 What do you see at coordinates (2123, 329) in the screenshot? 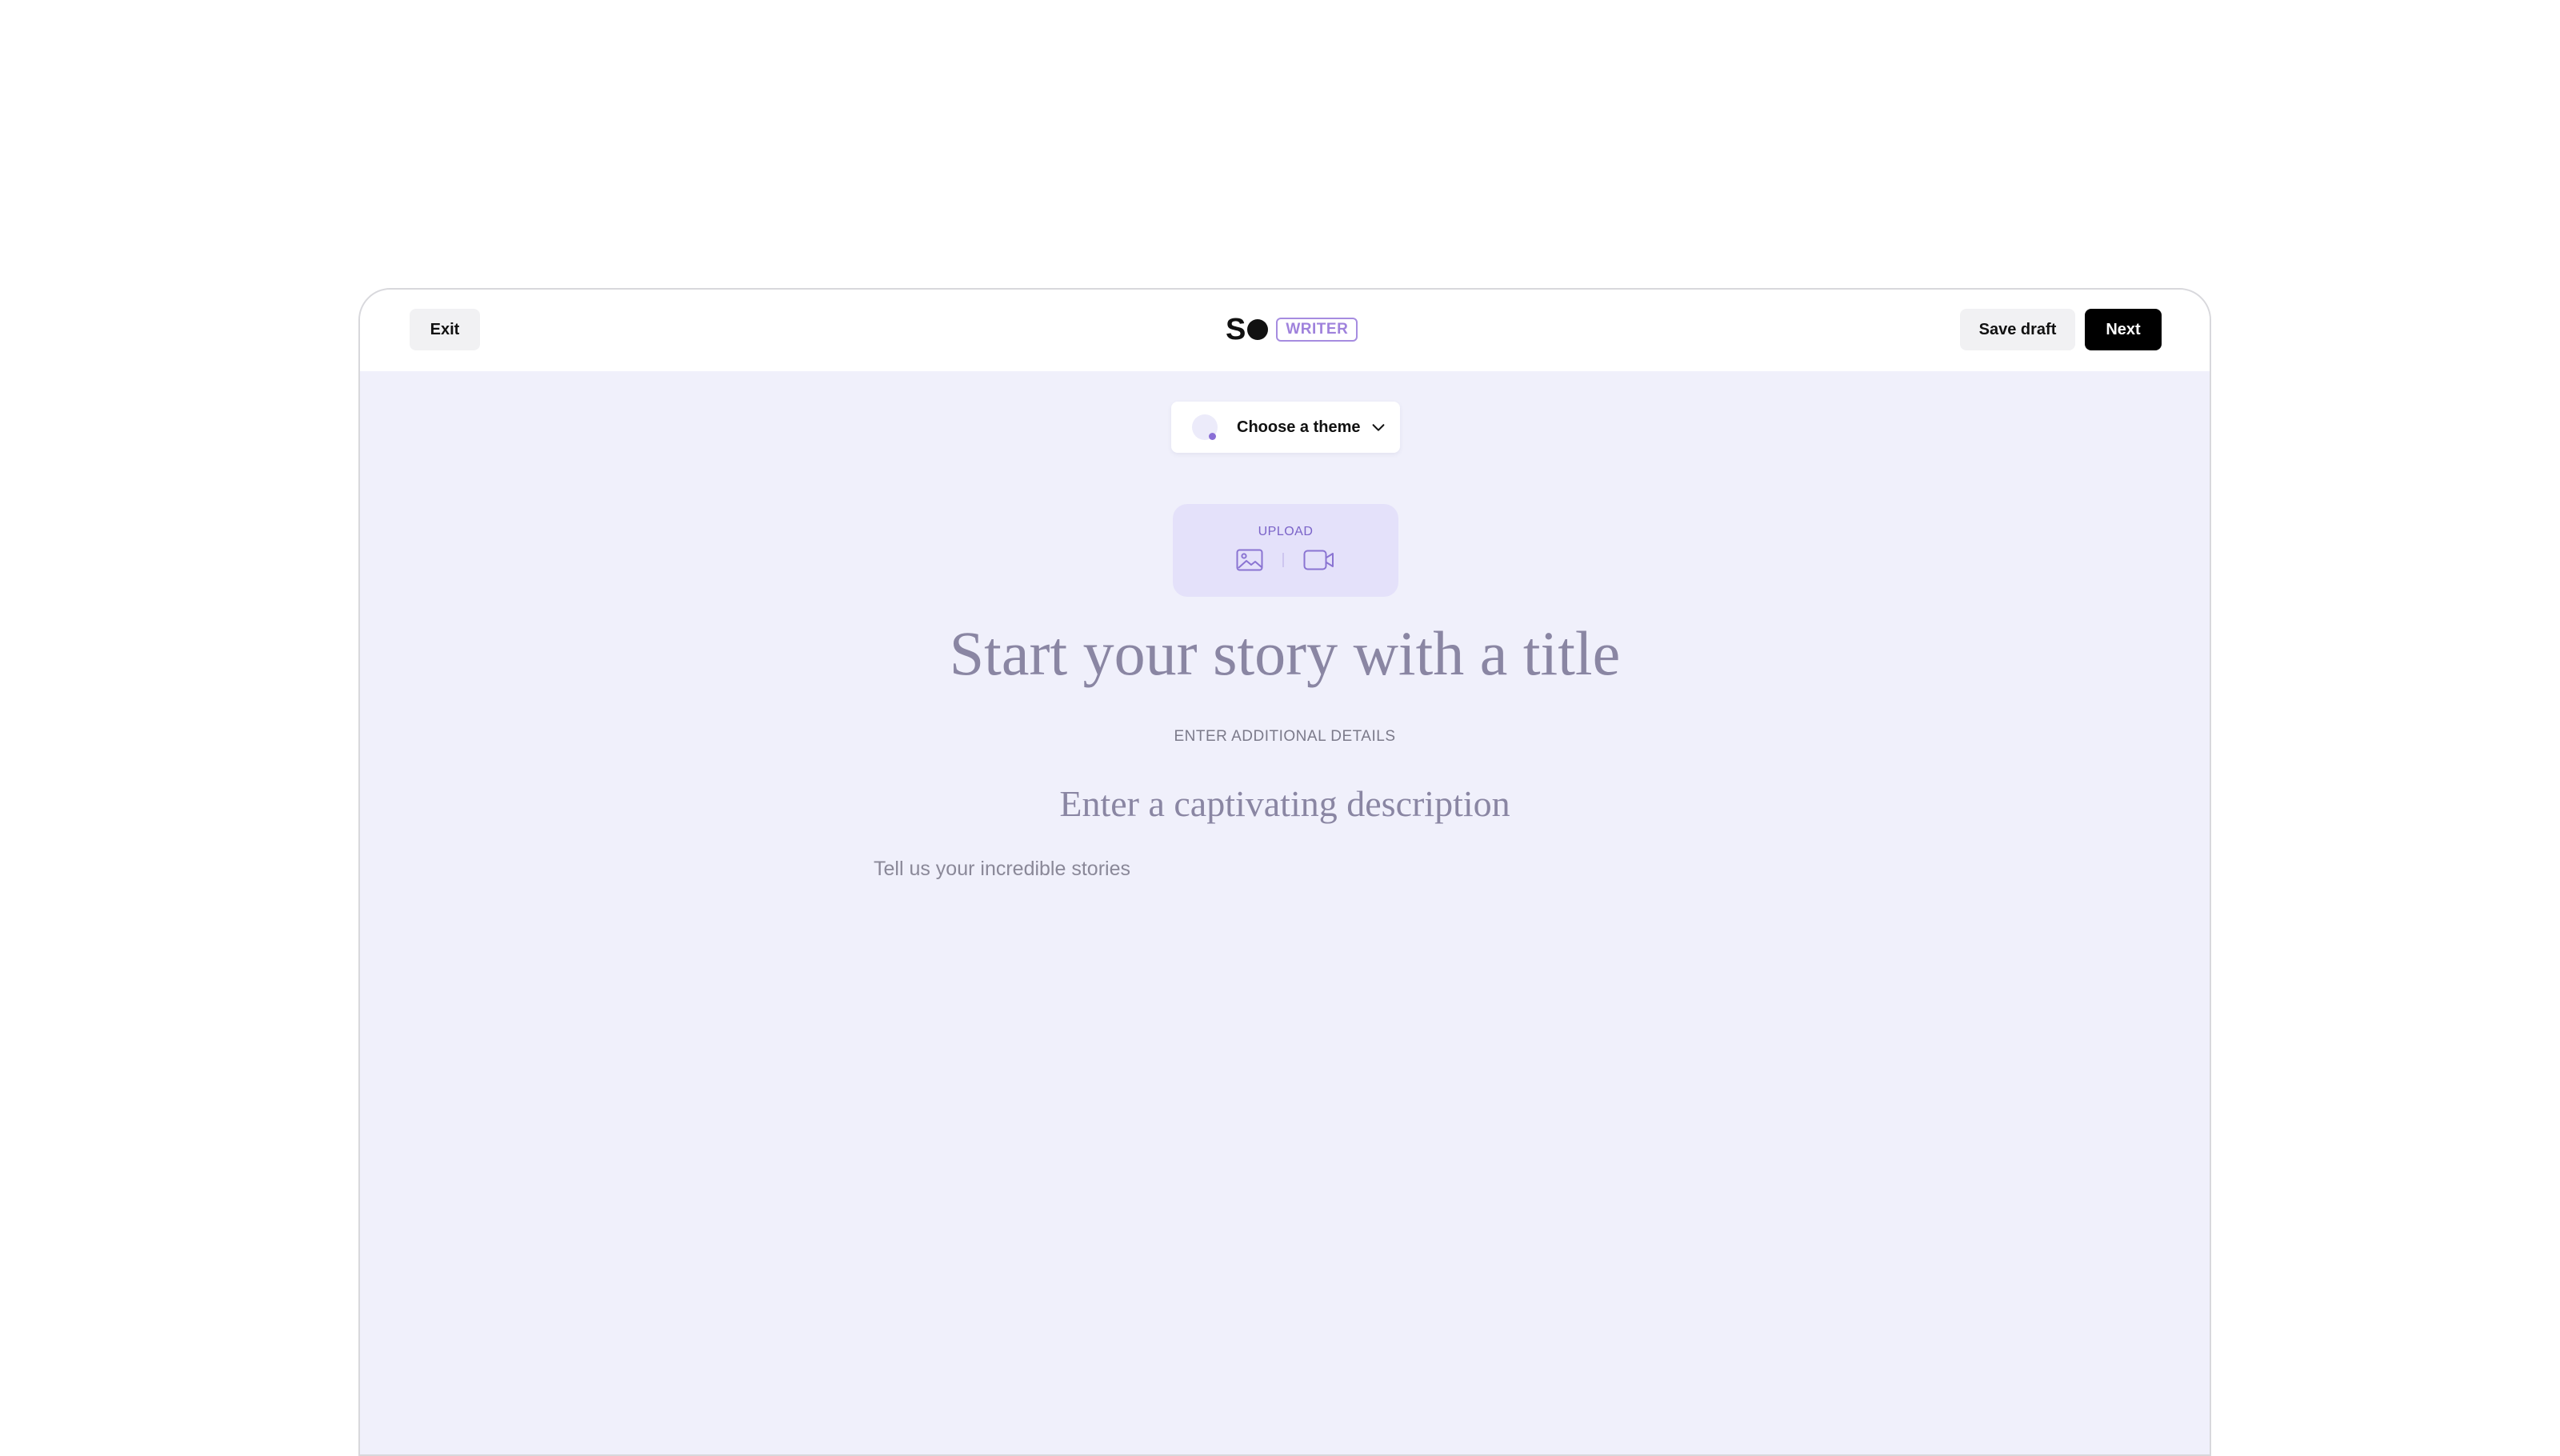
I see `next-button: Next` at bounding box center [2123, 329].